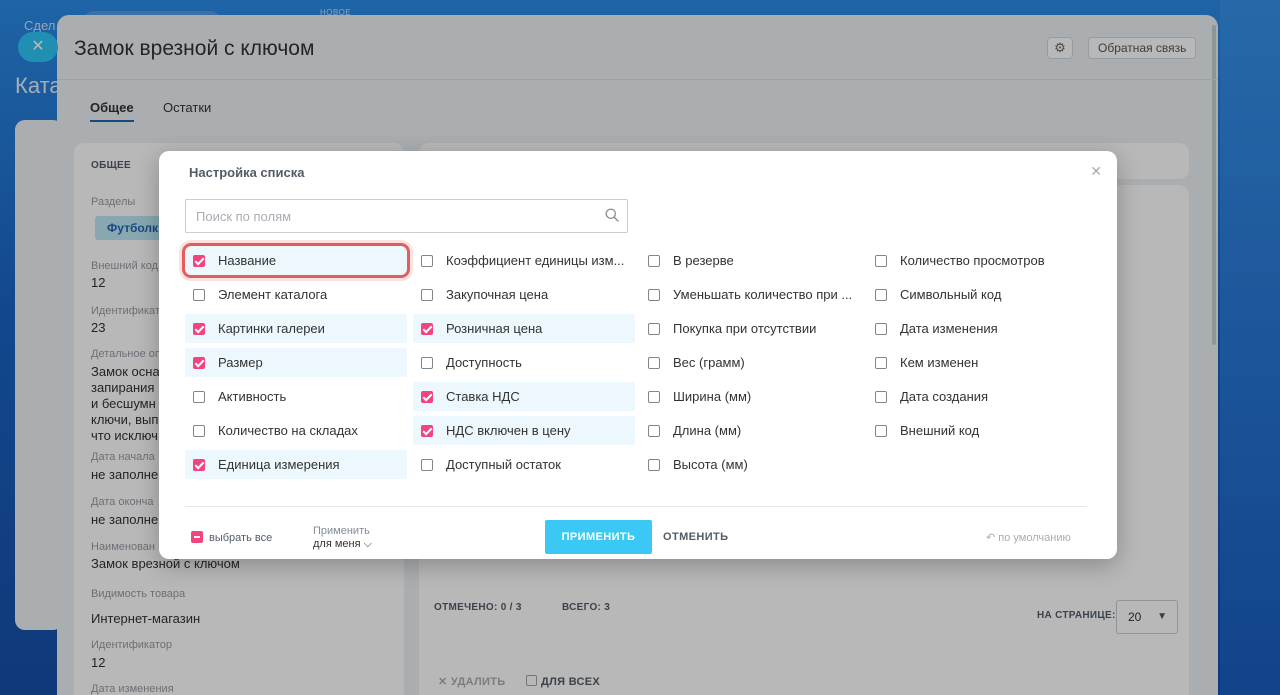 The width and height of the screenshot is (1280, 695). Describe the element at coordinates (271, 328) in the screenshot. I see `field-option-label: Картинки галереи` at that location.